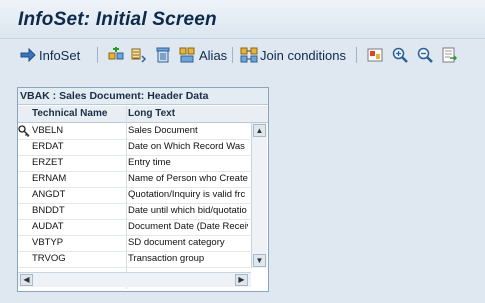  I want to click on field-row: TRVOG Transaction group, so click(134, 259).